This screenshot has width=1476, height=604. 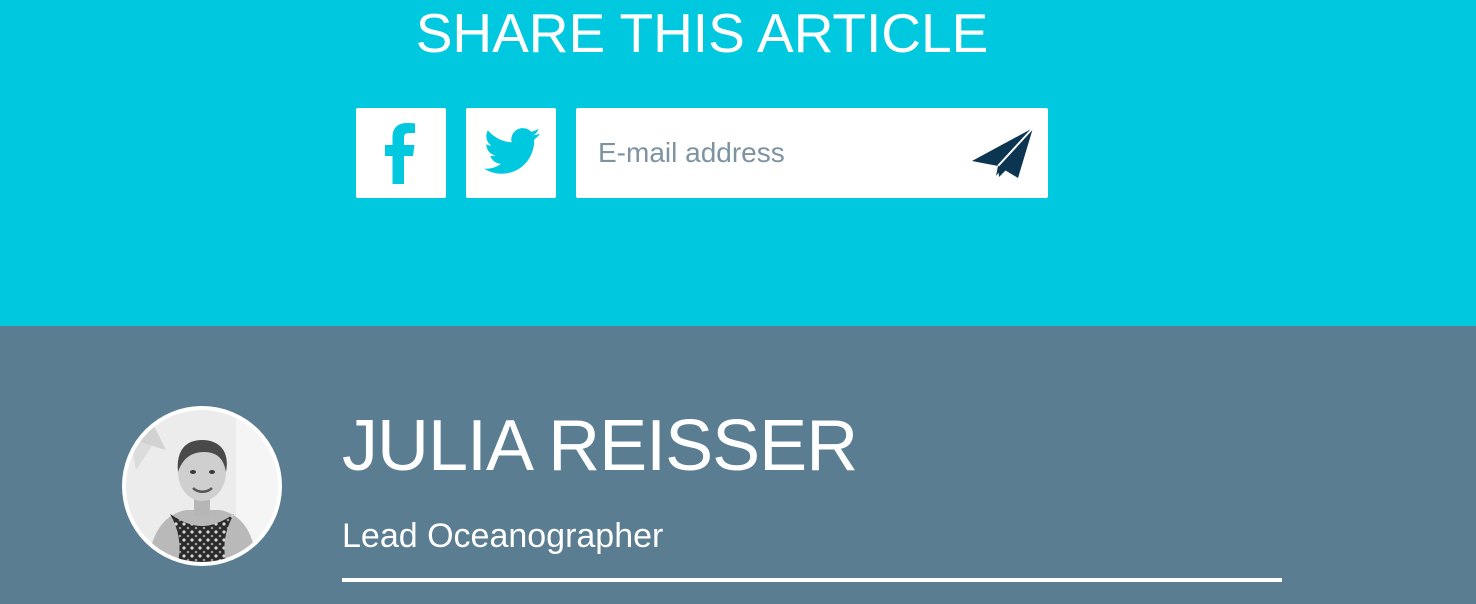 What do you see at coordinates (702, 33) in the screenshot?
I see `share-title: SHARE THIS ARTICLE` at bounding box center [702, 33].